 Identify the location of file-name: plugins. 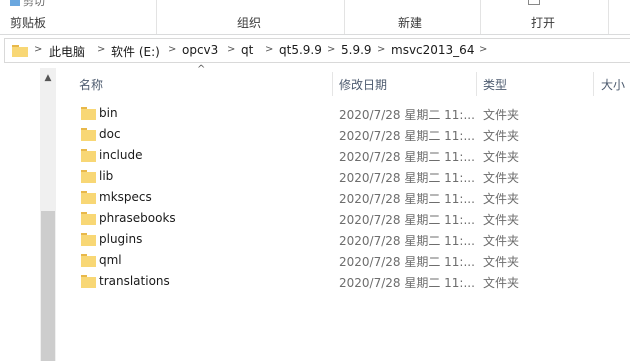
(121, 239).